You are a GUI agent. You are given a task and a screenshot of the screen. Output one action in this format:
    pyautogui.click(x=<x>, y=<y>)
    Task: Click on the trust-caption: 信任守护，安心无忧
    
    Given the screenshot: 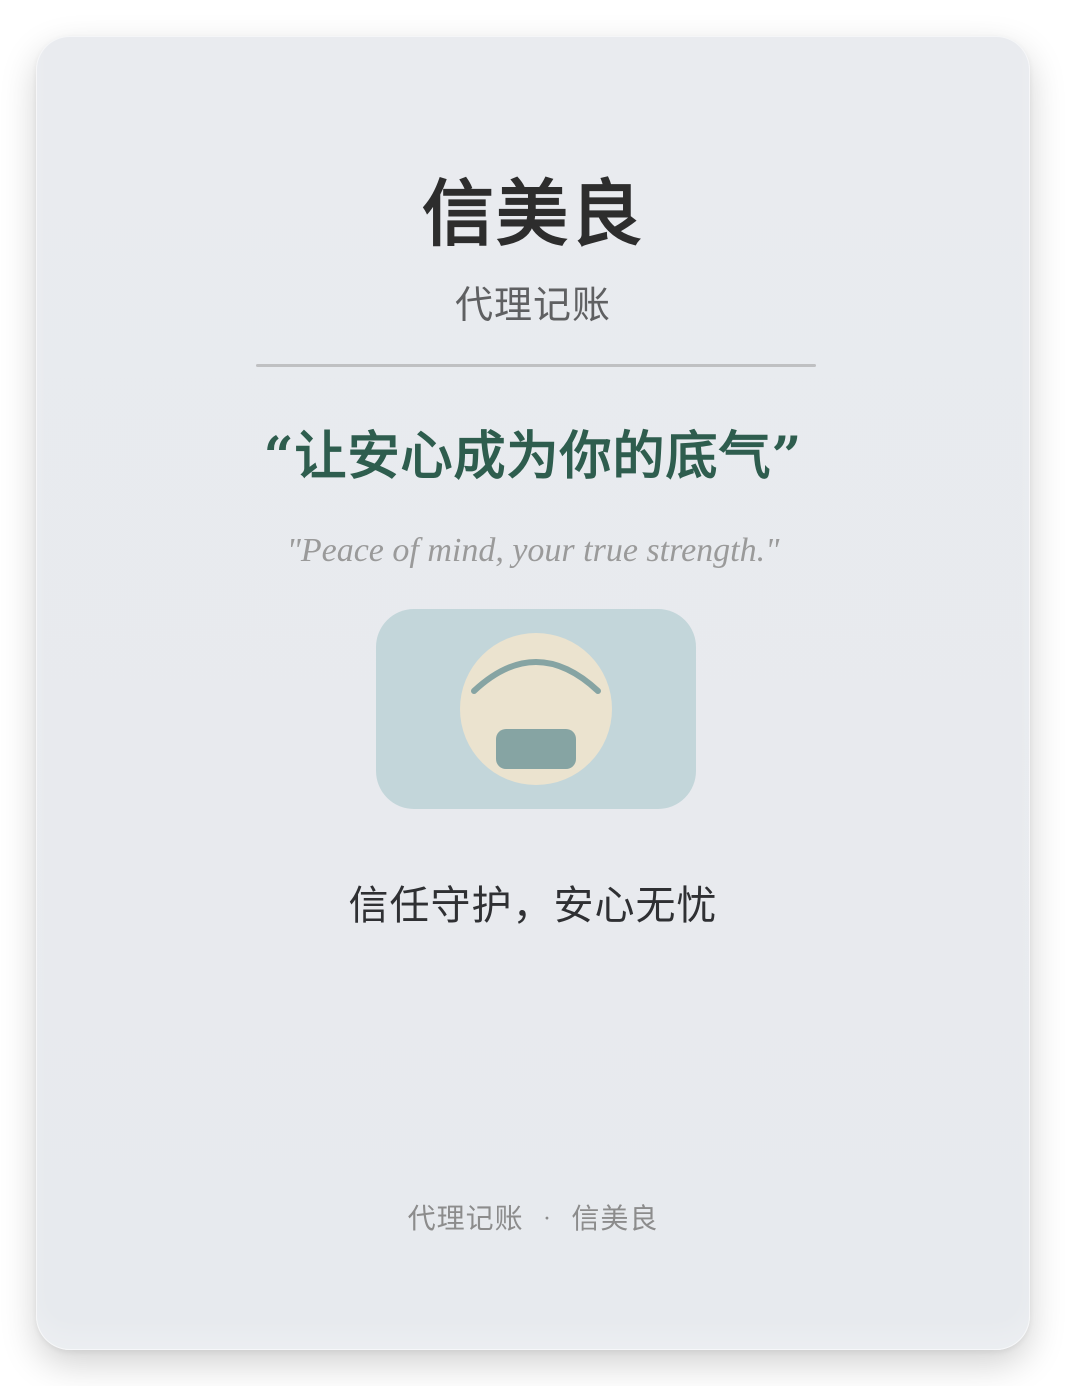 What is the action you would take?
    pyautogui.click(x=533, y=906)
    